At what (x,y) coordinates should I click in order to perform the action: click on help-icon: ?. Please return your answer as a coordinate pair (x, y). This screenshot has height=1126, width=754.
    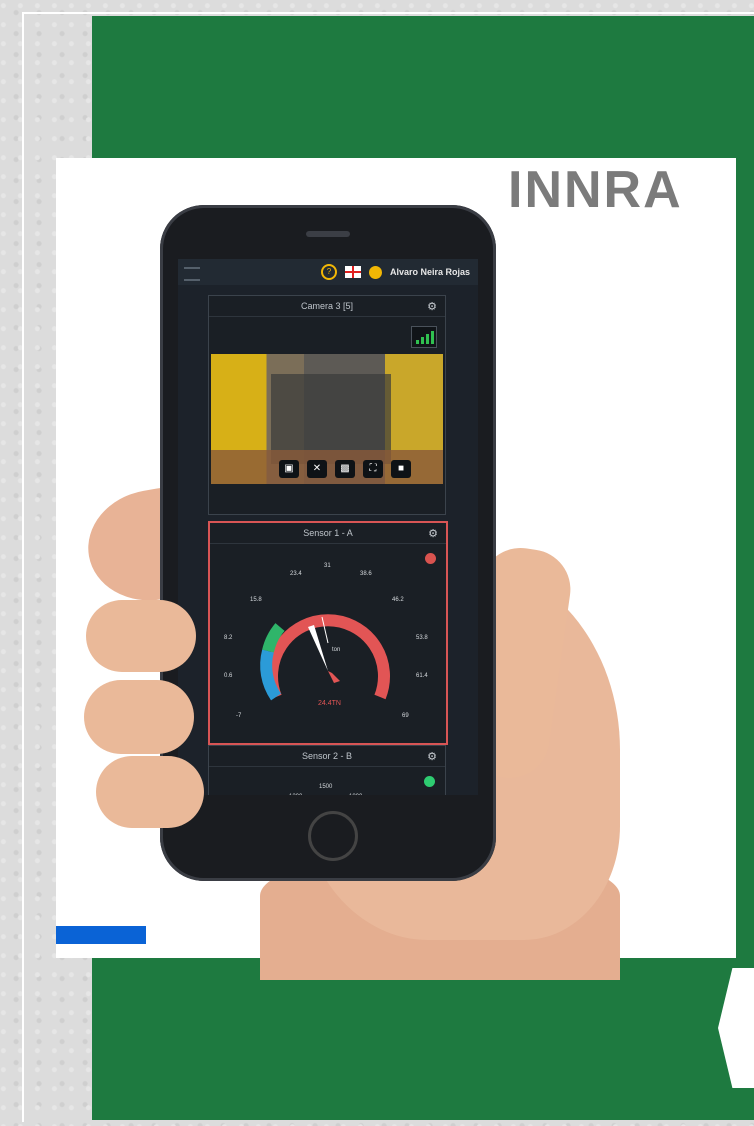
    Looking at the image, I should click on (328, 272).